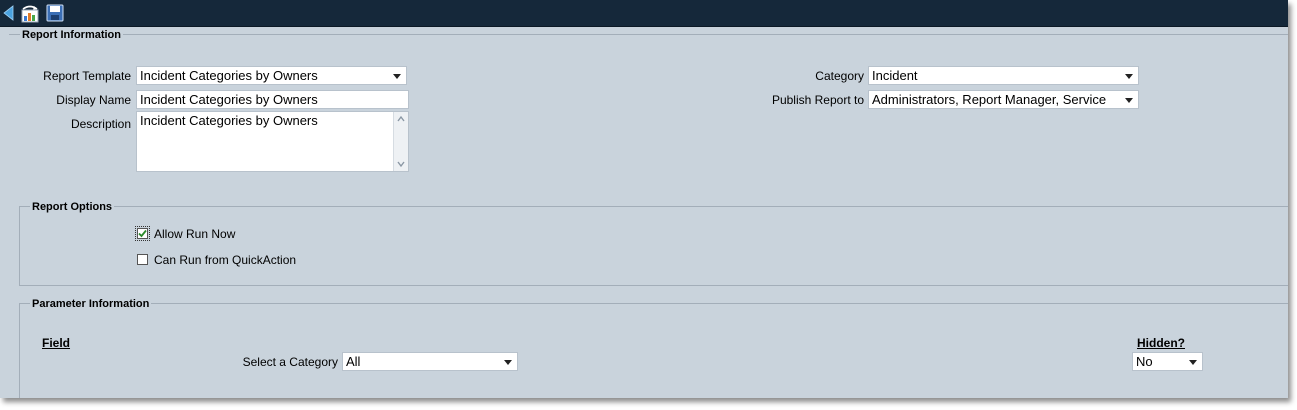 The height and width of the screenshot is (410, 1297). What do you see at coordinates (56, 343) in the screenshot?
I see `field-column-header: Field` at bounding box center [56, 343].